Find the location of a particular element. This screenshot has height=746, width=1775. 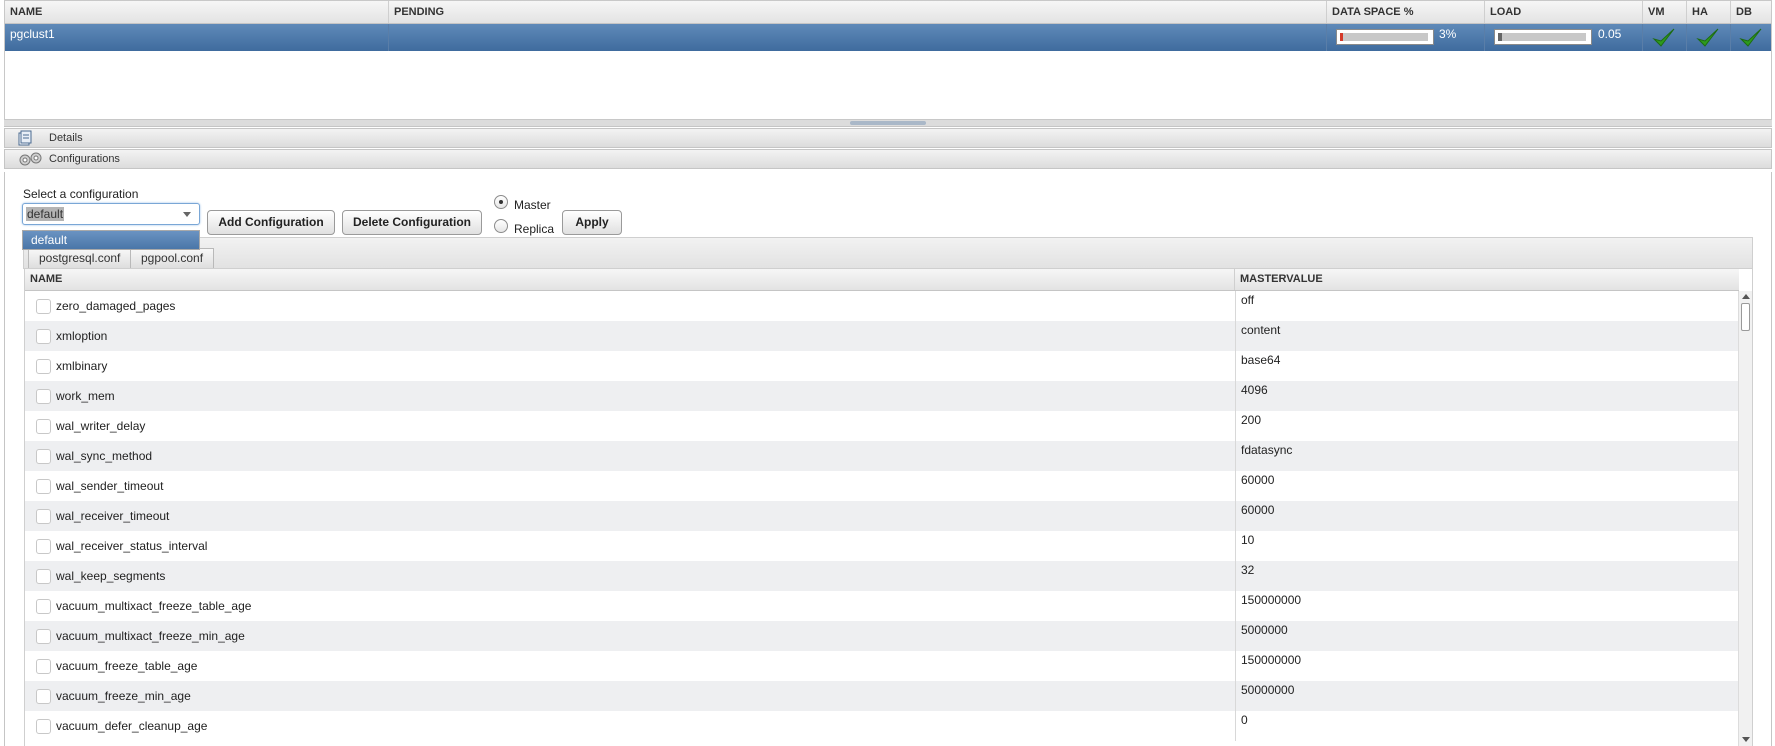

radio-replica-label: Replica is located at coordinates (534, 229).